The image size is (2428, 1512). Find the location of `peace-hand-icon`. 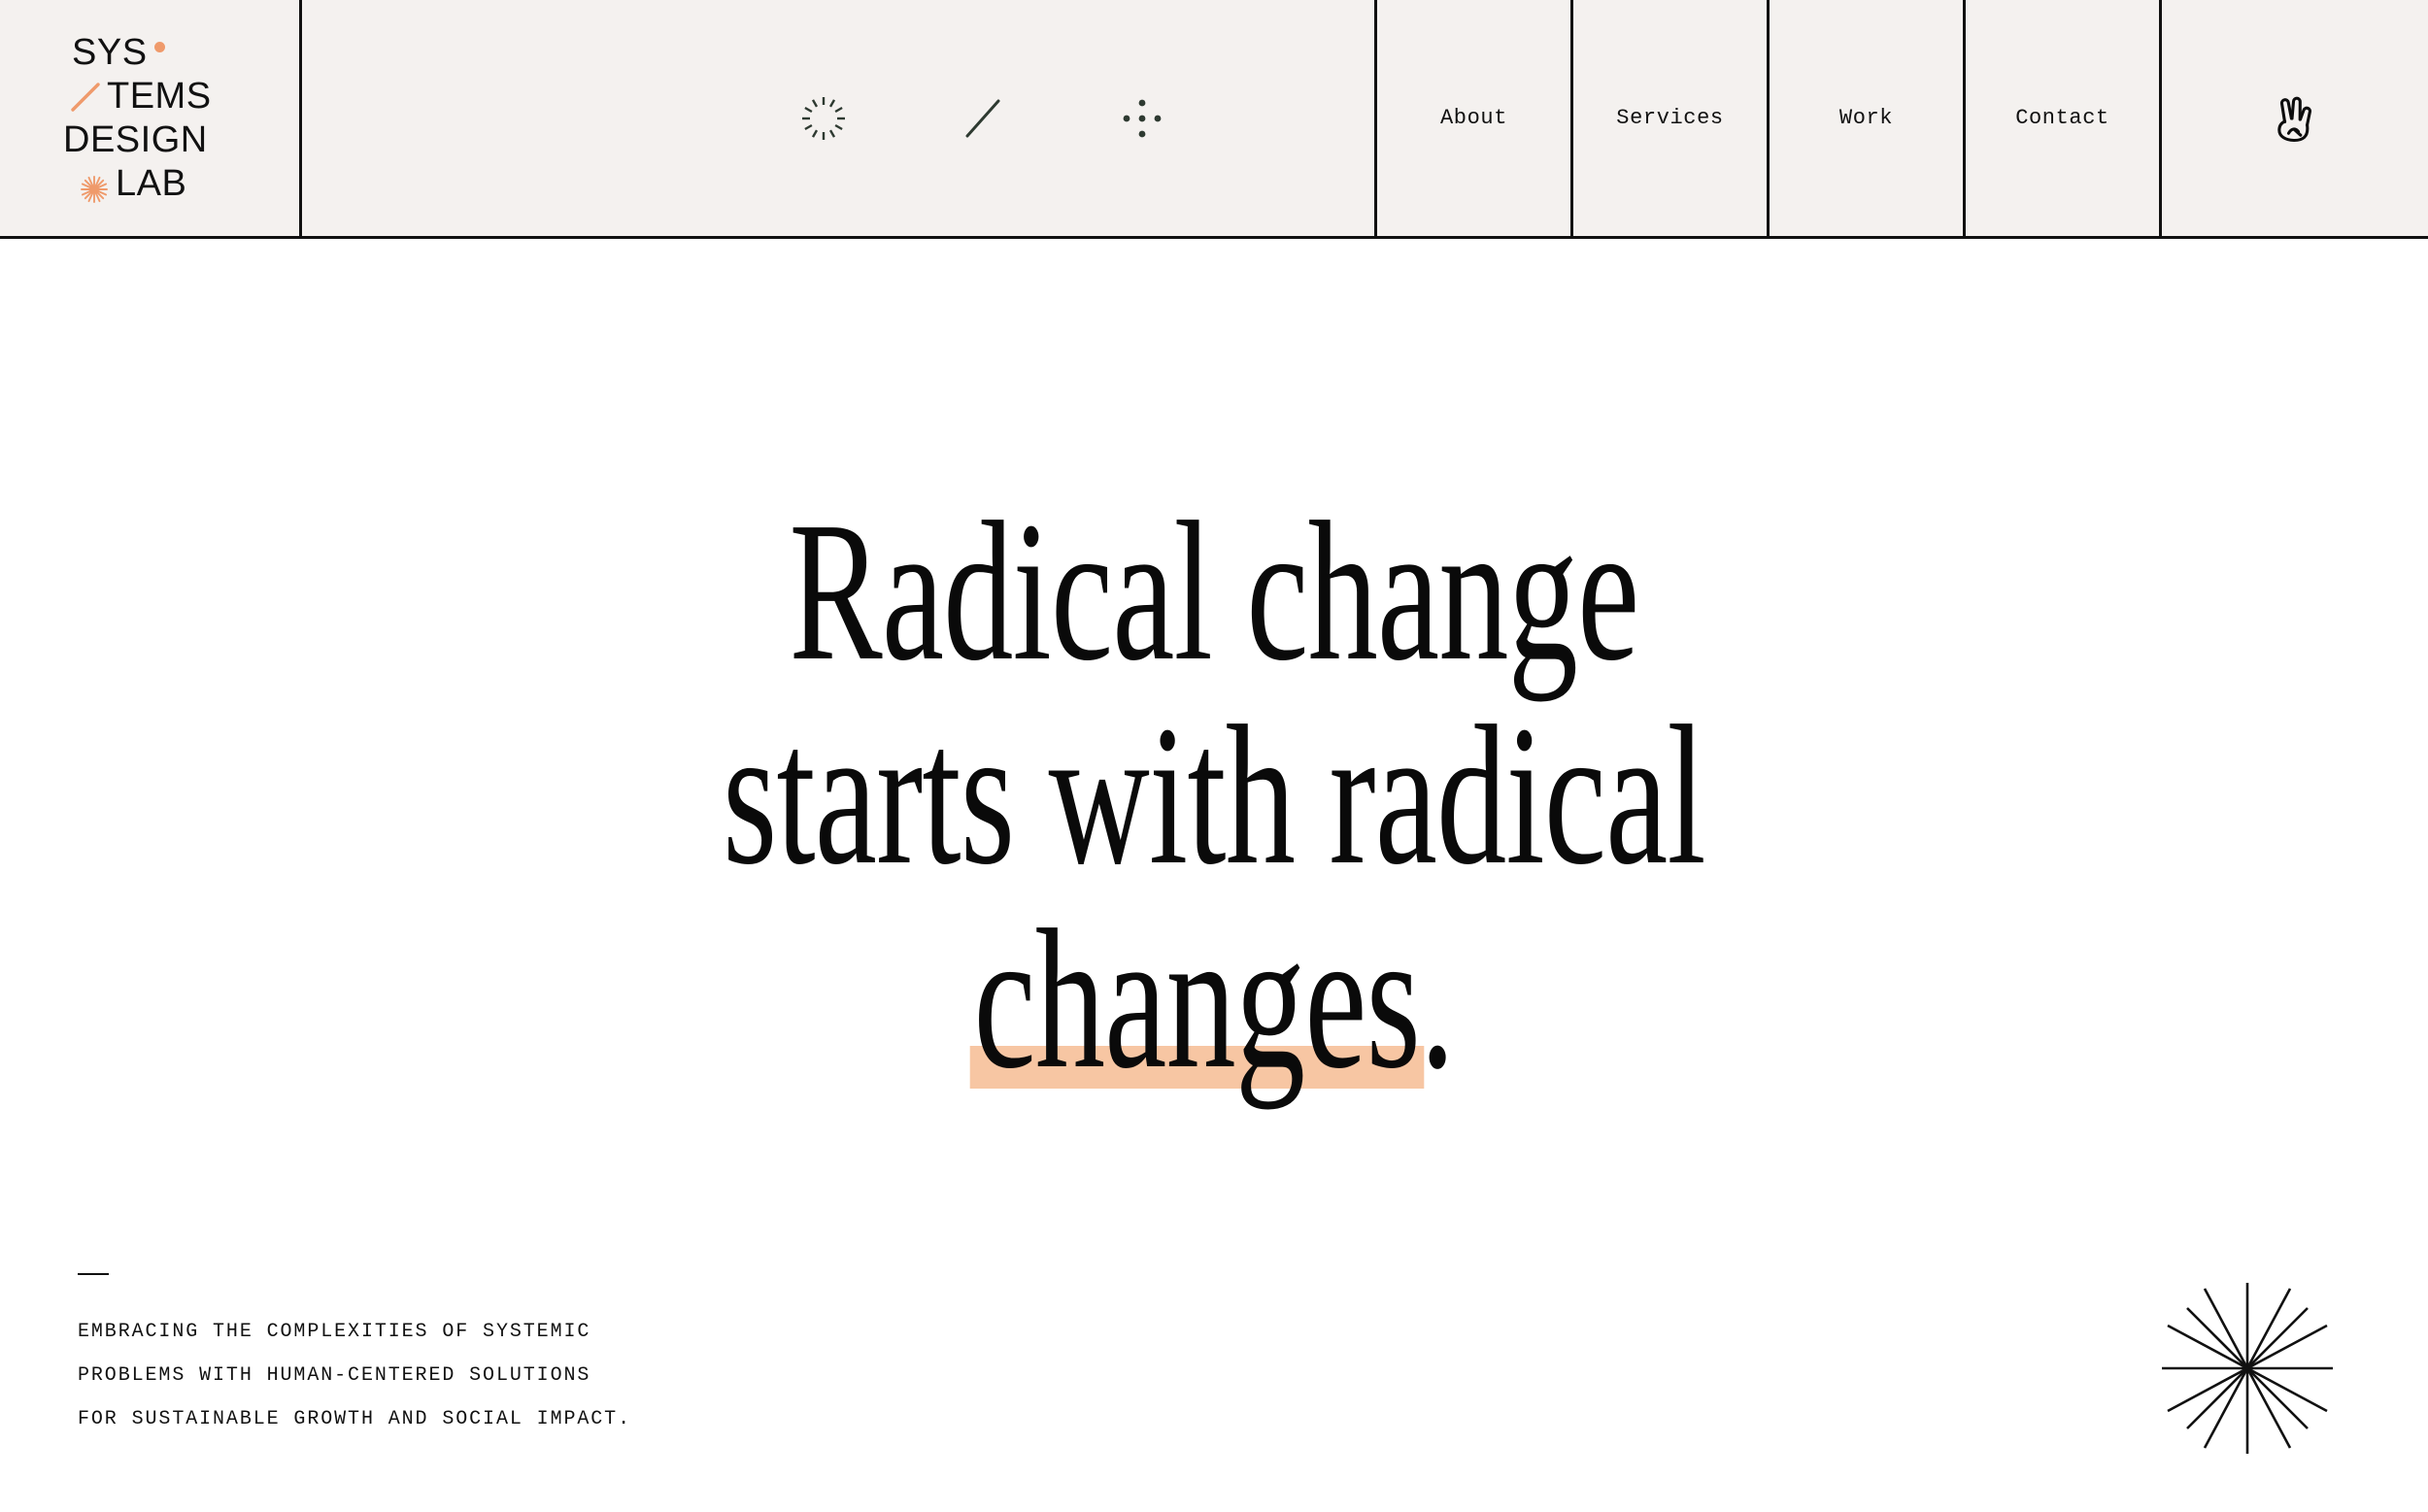

peace-hand-icon is located at coordinates (2295, 118).